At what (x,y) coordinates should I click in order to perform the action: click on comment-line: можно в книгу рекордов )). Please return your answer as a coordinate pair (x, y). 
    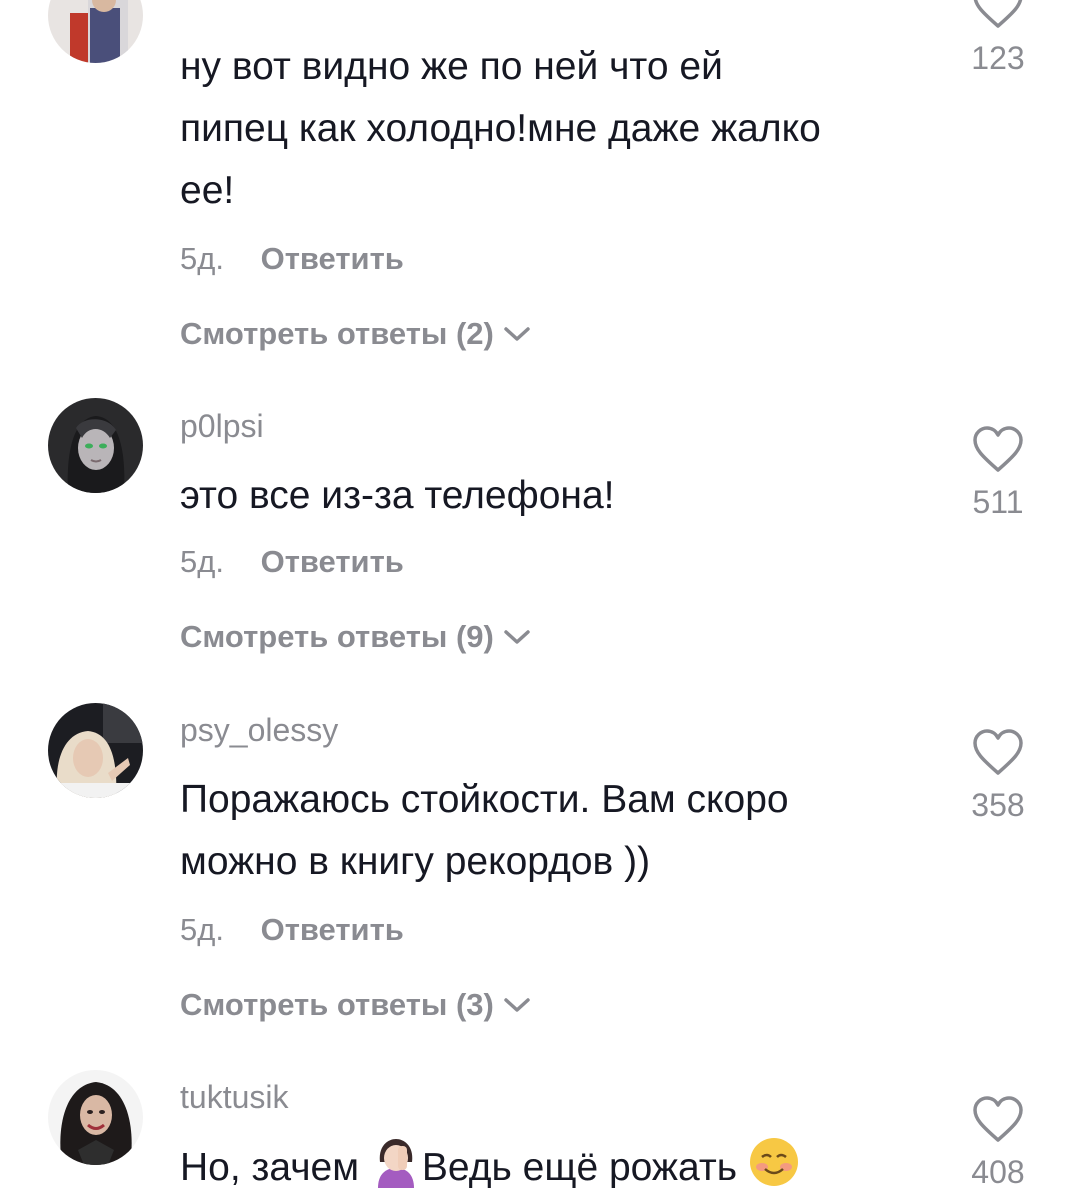
    Looking at the image, I should click on (415, 861).